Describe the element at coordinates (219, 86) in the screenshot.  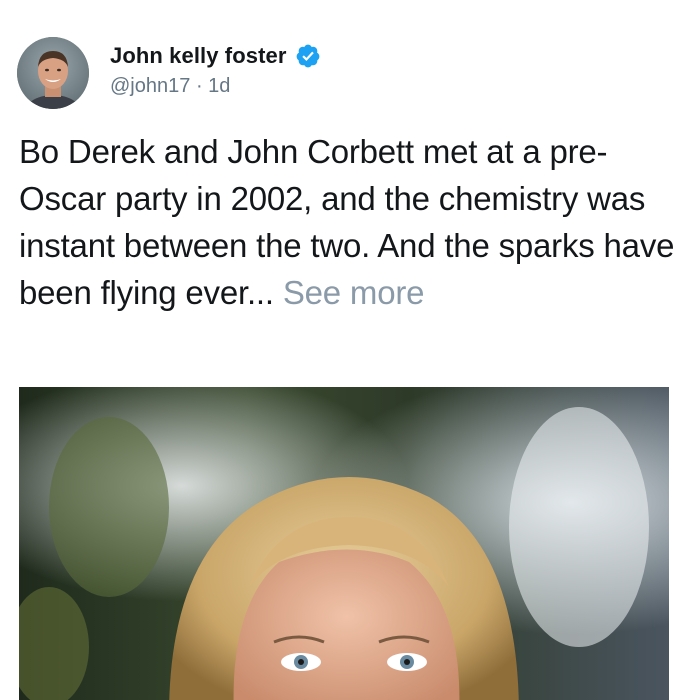
I see `post-timestamp: 1d` at that location.